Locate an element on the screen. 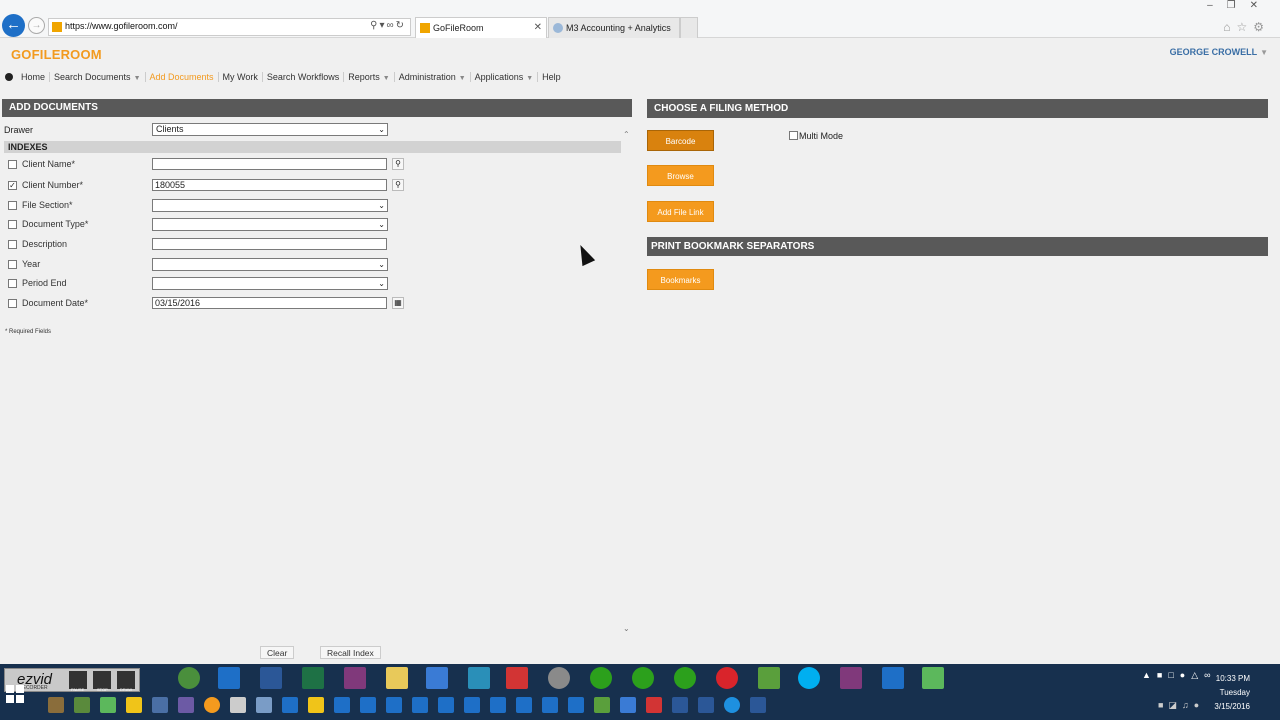 The image size is (1280, 720). nav-applications: Applications ▼ is located at coordinates (503, 77).